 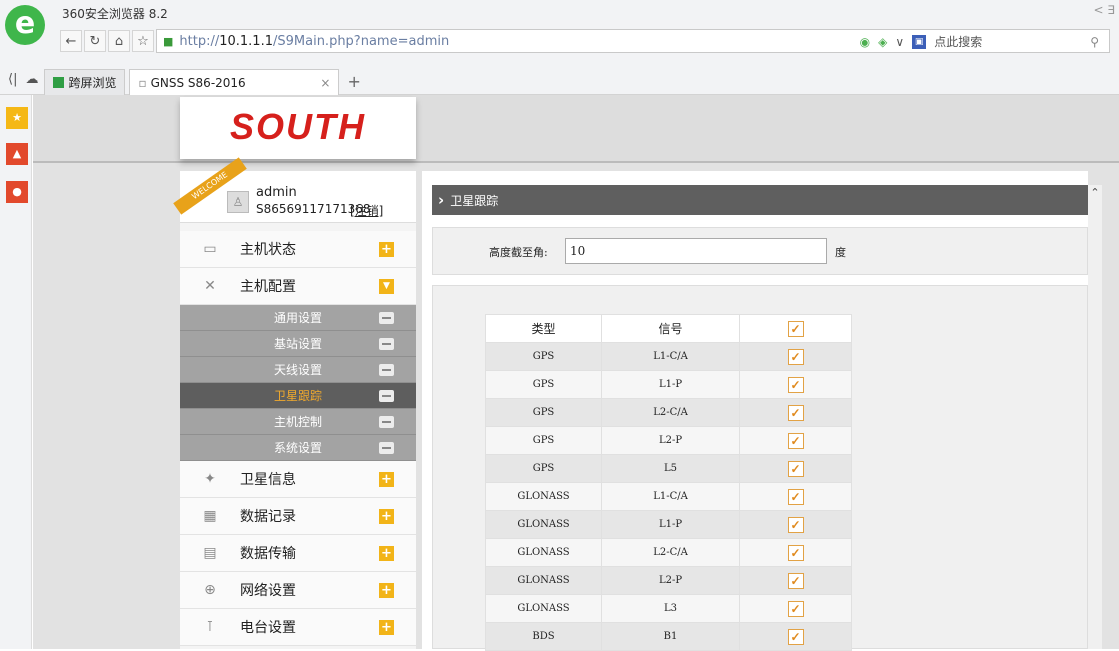 I want to click on cell-type: BDS, so click(x=543, y=636).